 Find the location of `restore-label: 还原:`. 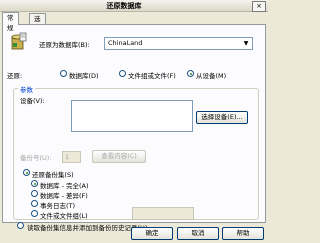

restore-label: 还原: is located at coordinates (15, 76).